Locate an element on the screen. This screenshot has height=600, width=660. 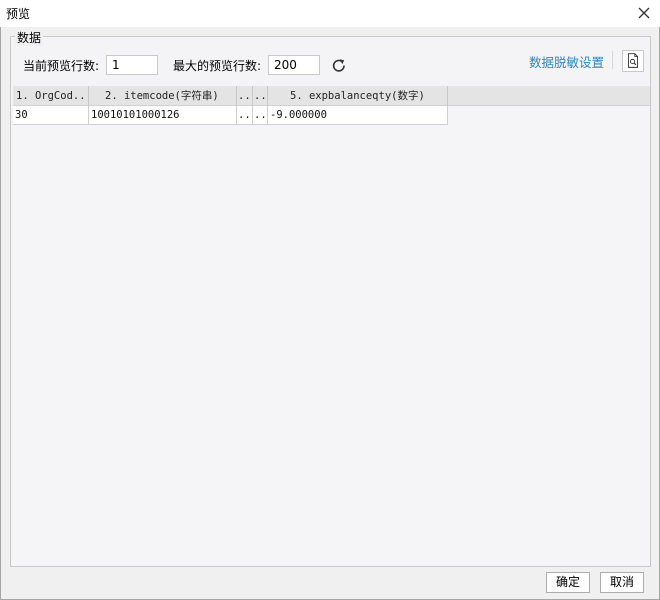
desensitize-settings-link: 数据脱敏设置 is located at coordinates (566, 61).